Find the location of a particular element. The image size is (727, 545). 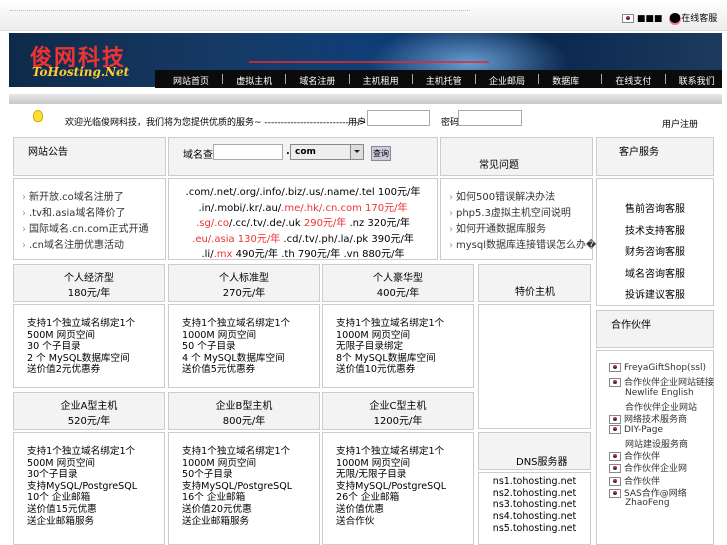

partner-item: 网络技术服务商 is located at coordinates (648, 418).